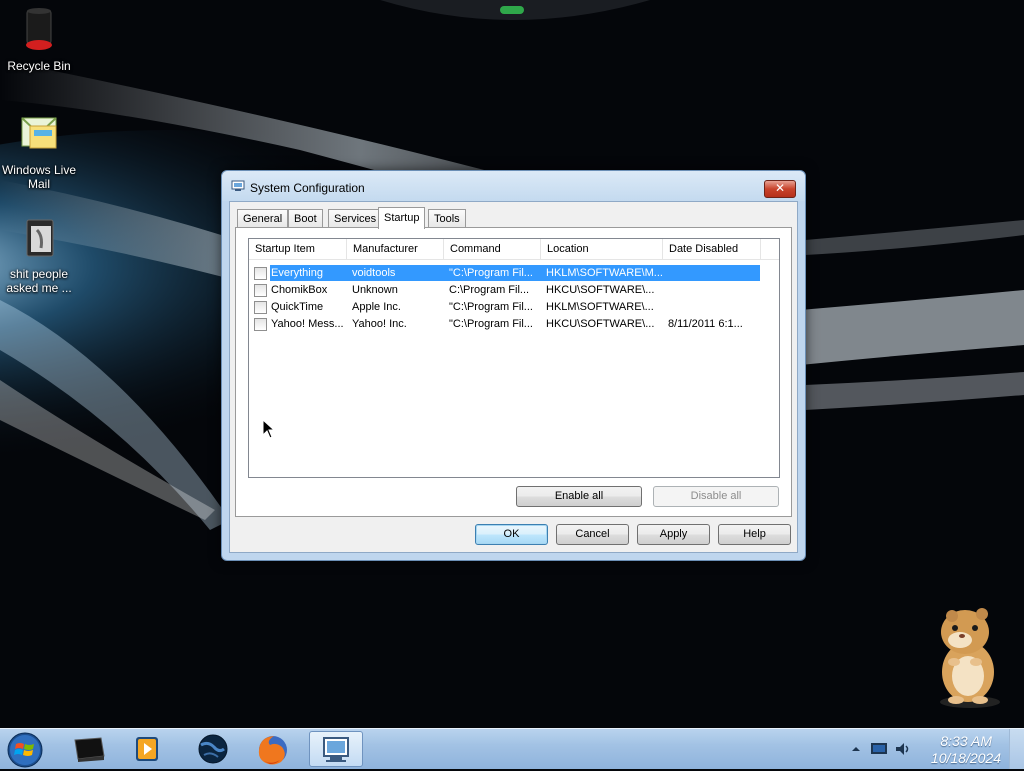 The height and width of the screenshot is (771, 1024). I want to click on windows-logo-icon, so click(25, 750).